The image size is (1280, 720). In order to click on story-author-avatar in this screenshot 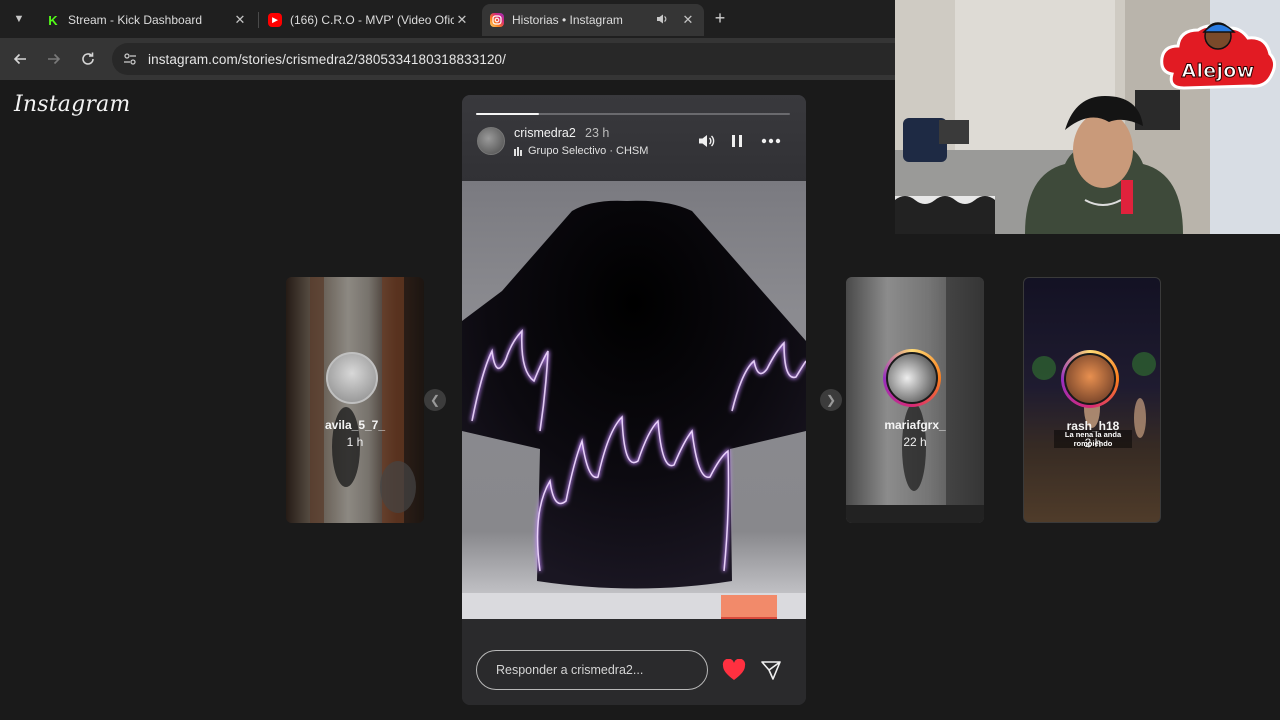, I will do `click(491, 141)`.